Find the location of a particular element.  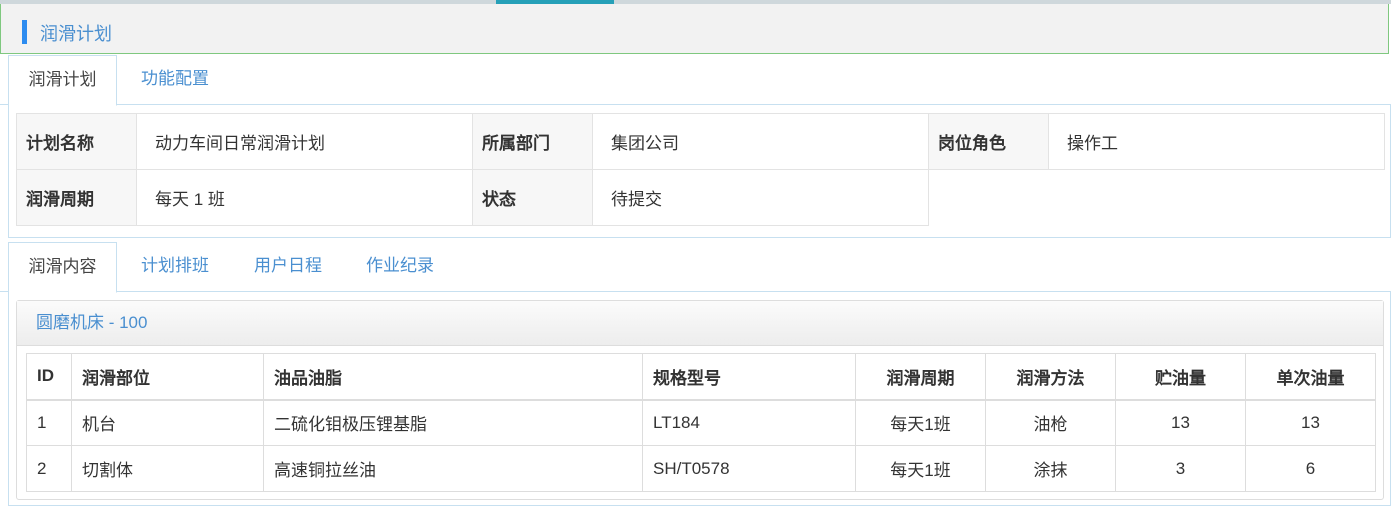

cell-single: 6 is located at coordinates (1310, 468).